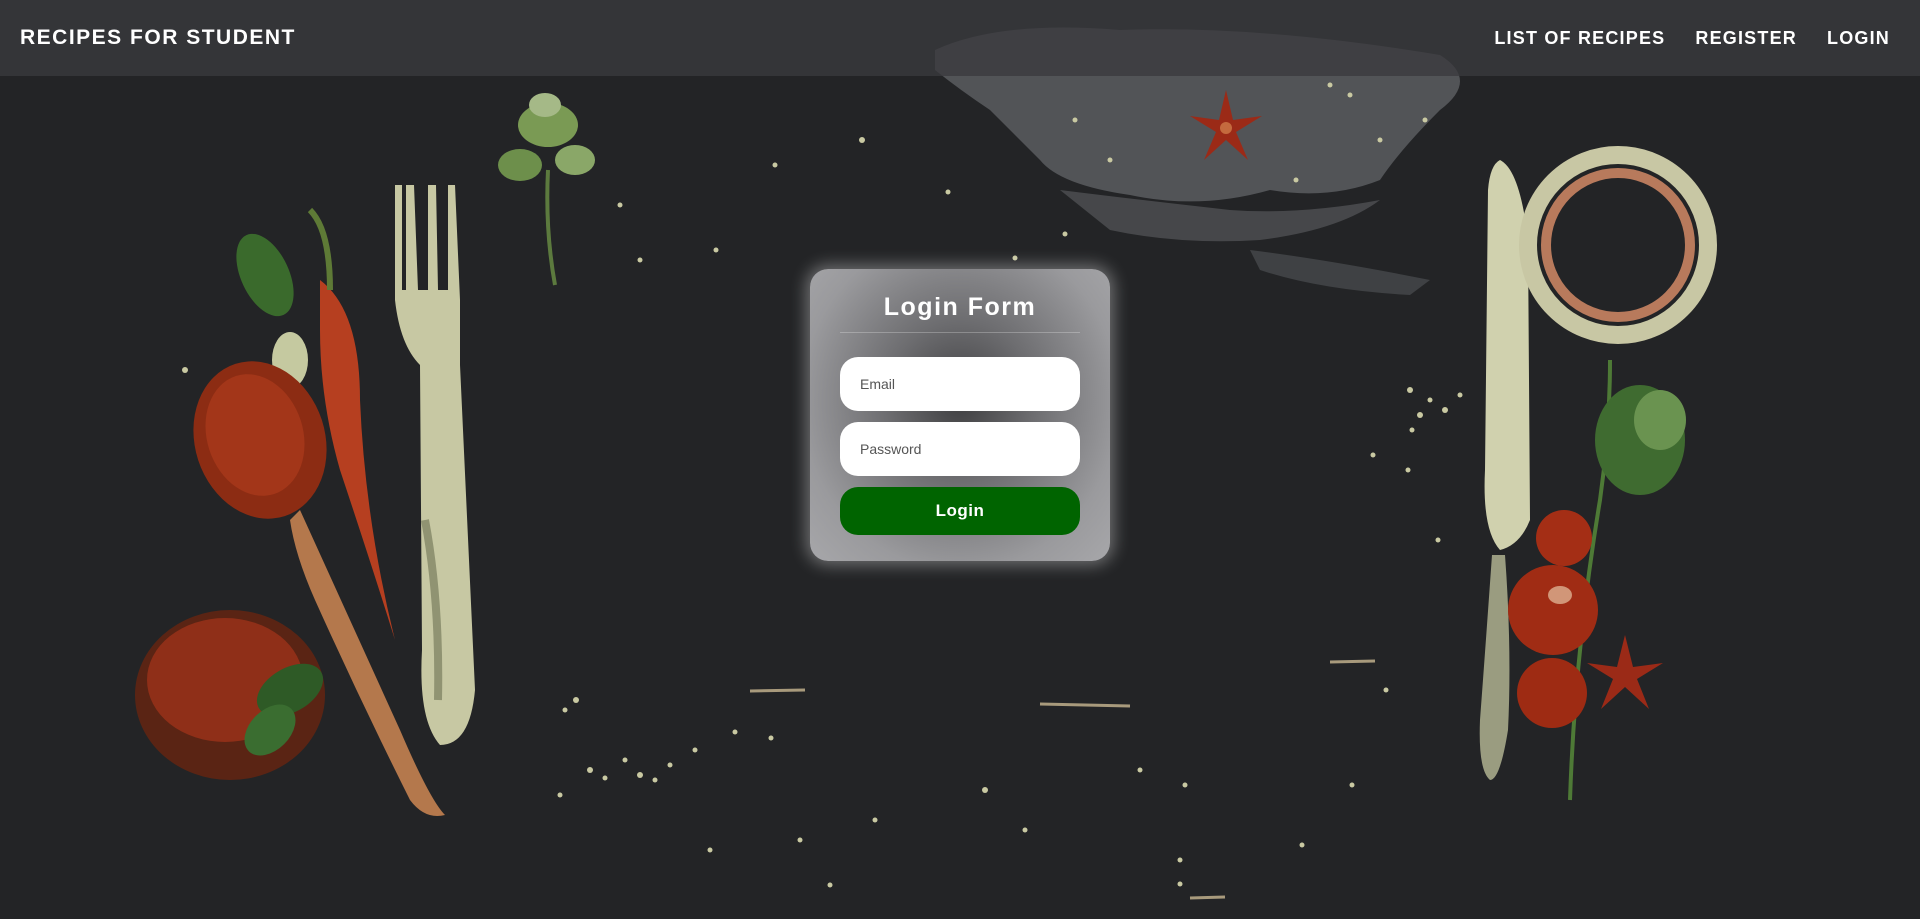 This screenshot has width=1920, height=919. What do you see at coordinates (435, 465) in the screenshot?
I see `fork-illustration` at bounding box center [435, 465].